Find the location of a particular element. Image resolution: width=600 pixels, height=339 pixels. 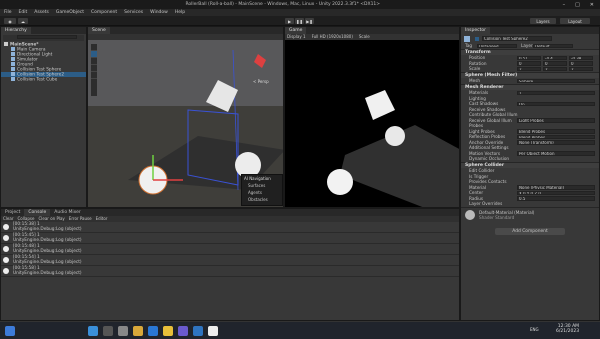

hierarchy-search-input is located at coordinates (47, 37).